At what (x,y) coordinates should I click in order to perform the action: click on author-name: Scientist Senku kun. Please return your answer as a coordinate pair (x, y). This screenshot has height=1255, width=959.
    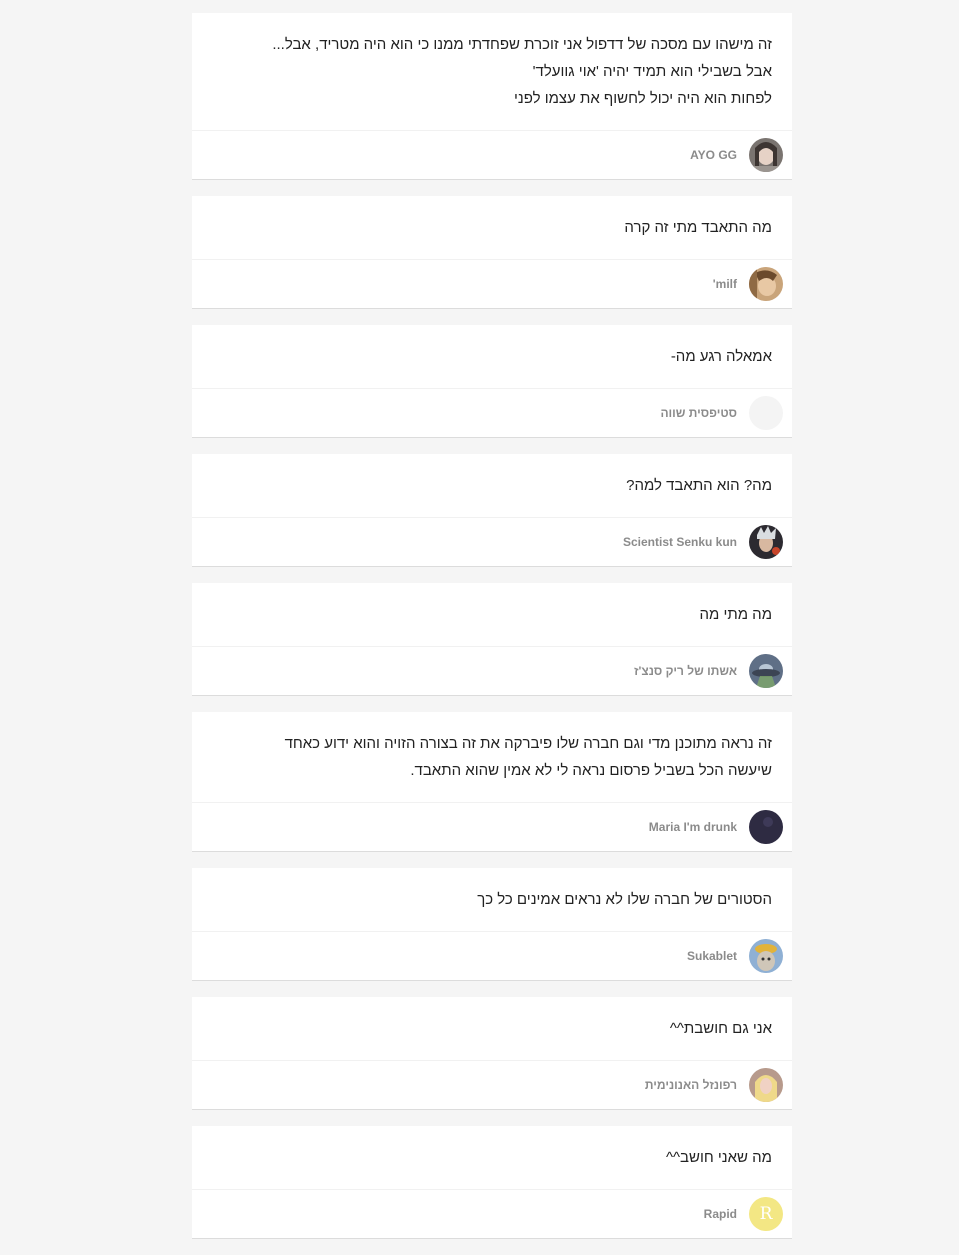
    Looking at the image, I should click on (680, 542).